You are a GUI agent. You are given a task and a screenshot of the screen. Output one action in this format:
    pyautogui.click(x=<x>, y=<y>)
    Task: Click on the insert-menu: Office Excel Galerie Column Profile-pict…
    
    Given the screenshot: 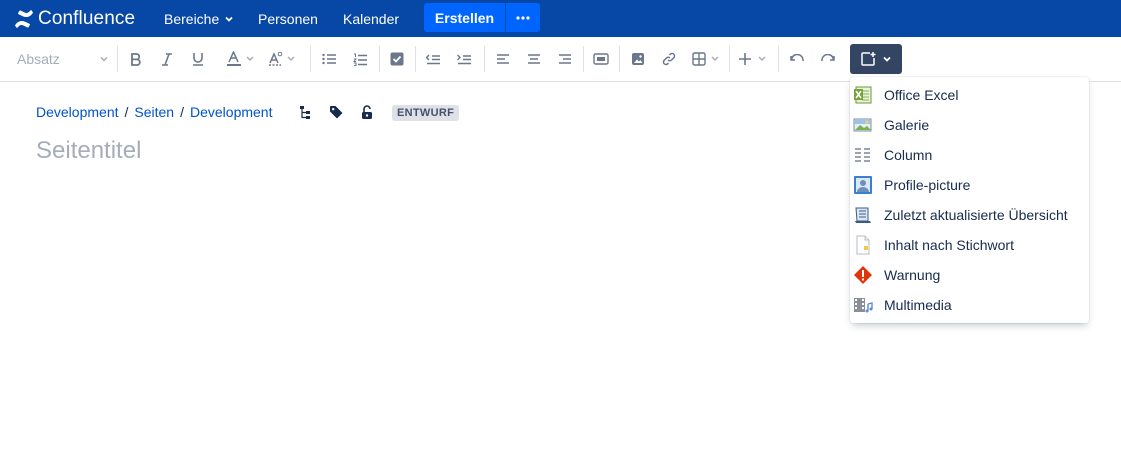 What is the action you would take?
    pyautogui.click(x=969, y=200)
    